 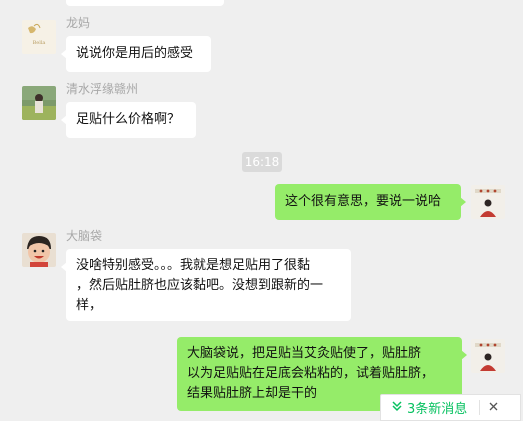 What do you see at coordinates (304, 353) in the screenshot?
I see `message-text-line: 大脑袋说，把足贴当艾灸贴使了，贴肚脐` at bounding box center [304, 353].